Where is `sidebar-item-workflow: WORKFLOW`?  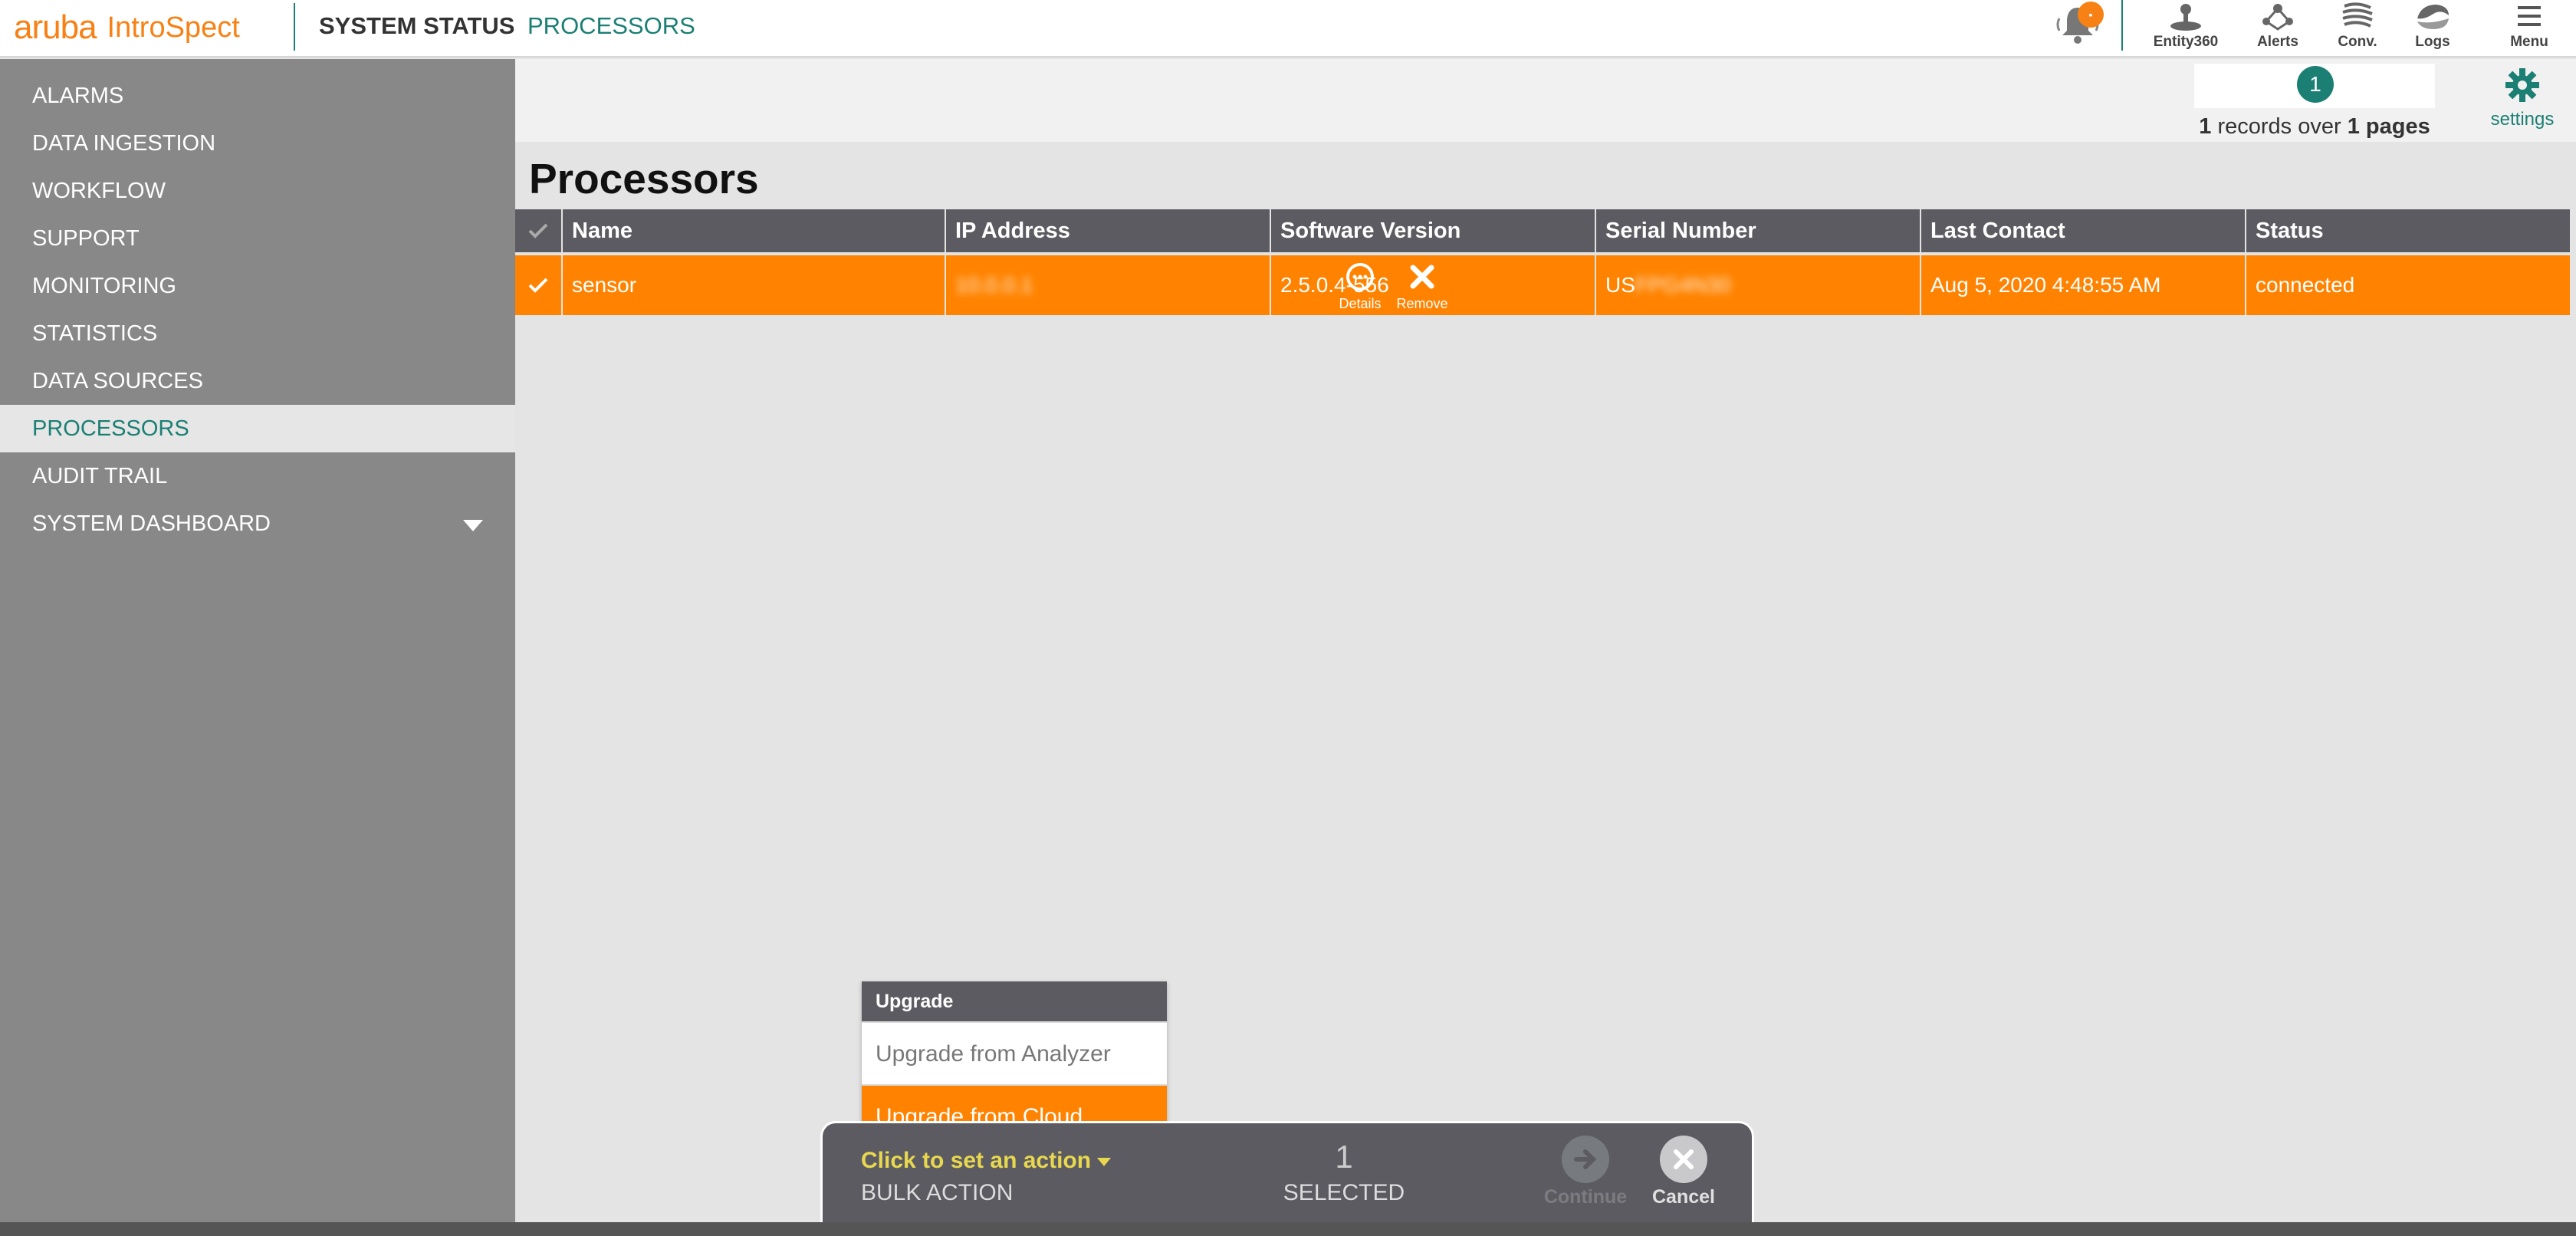
sidebar-item-workflow: WORKFLOW is located at coordinates (257, 191).